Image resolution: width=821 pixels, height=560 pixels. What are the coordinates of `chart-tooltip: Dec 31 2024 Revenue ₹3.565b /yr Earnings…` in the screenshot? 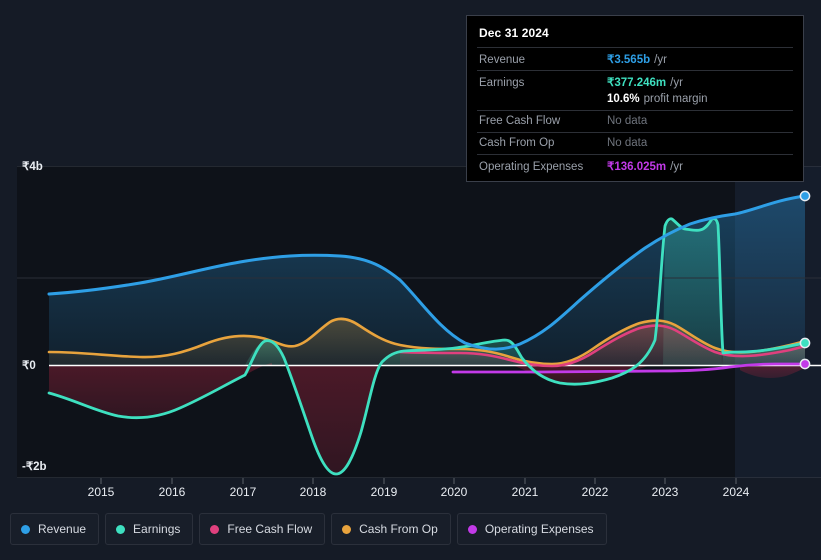 It's located at (635, 98).